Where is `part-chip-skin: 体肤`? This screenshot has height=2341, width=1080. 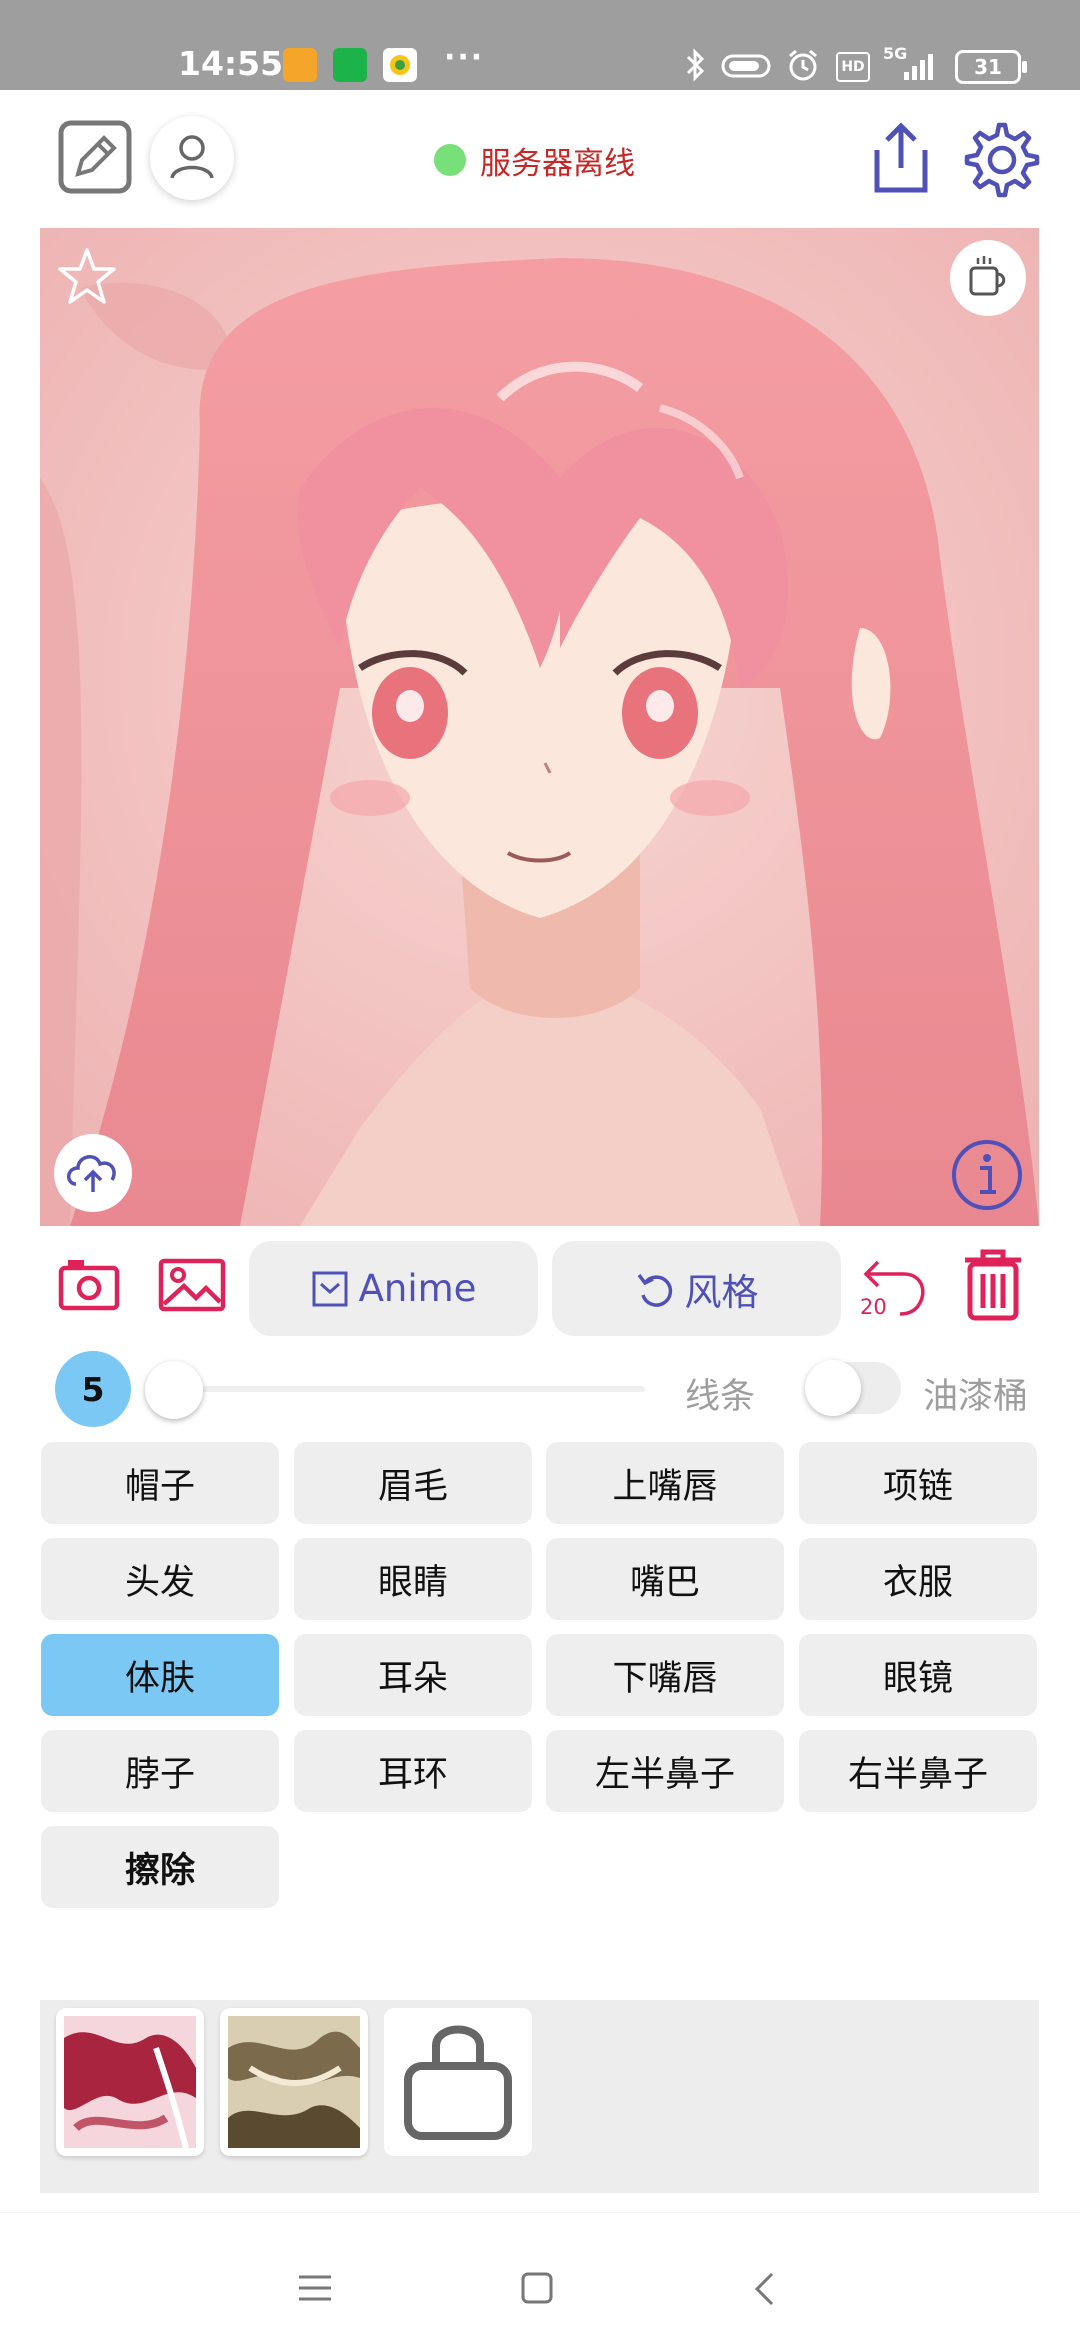
part-chip-skin: 体肤 is located at coordinates (160, 1675).